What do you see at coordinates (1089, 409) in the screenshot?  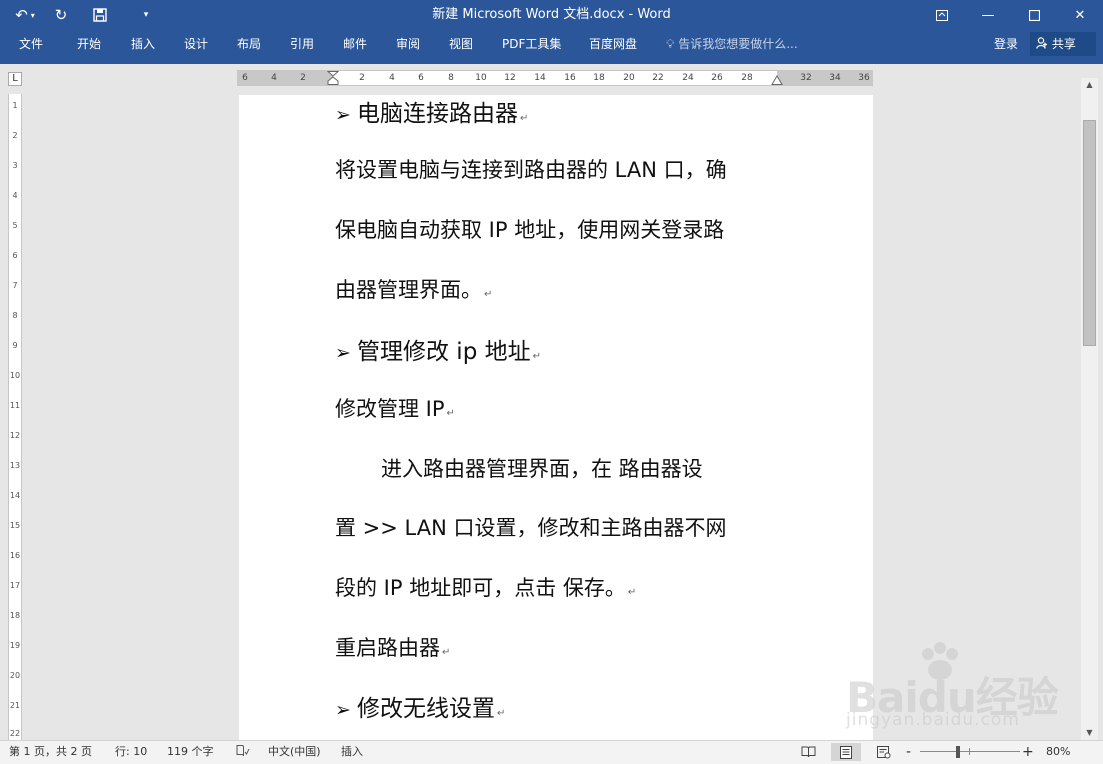 I see `vertical-scrollbar: ▲ ▼` at bounding box center [1089, 409].